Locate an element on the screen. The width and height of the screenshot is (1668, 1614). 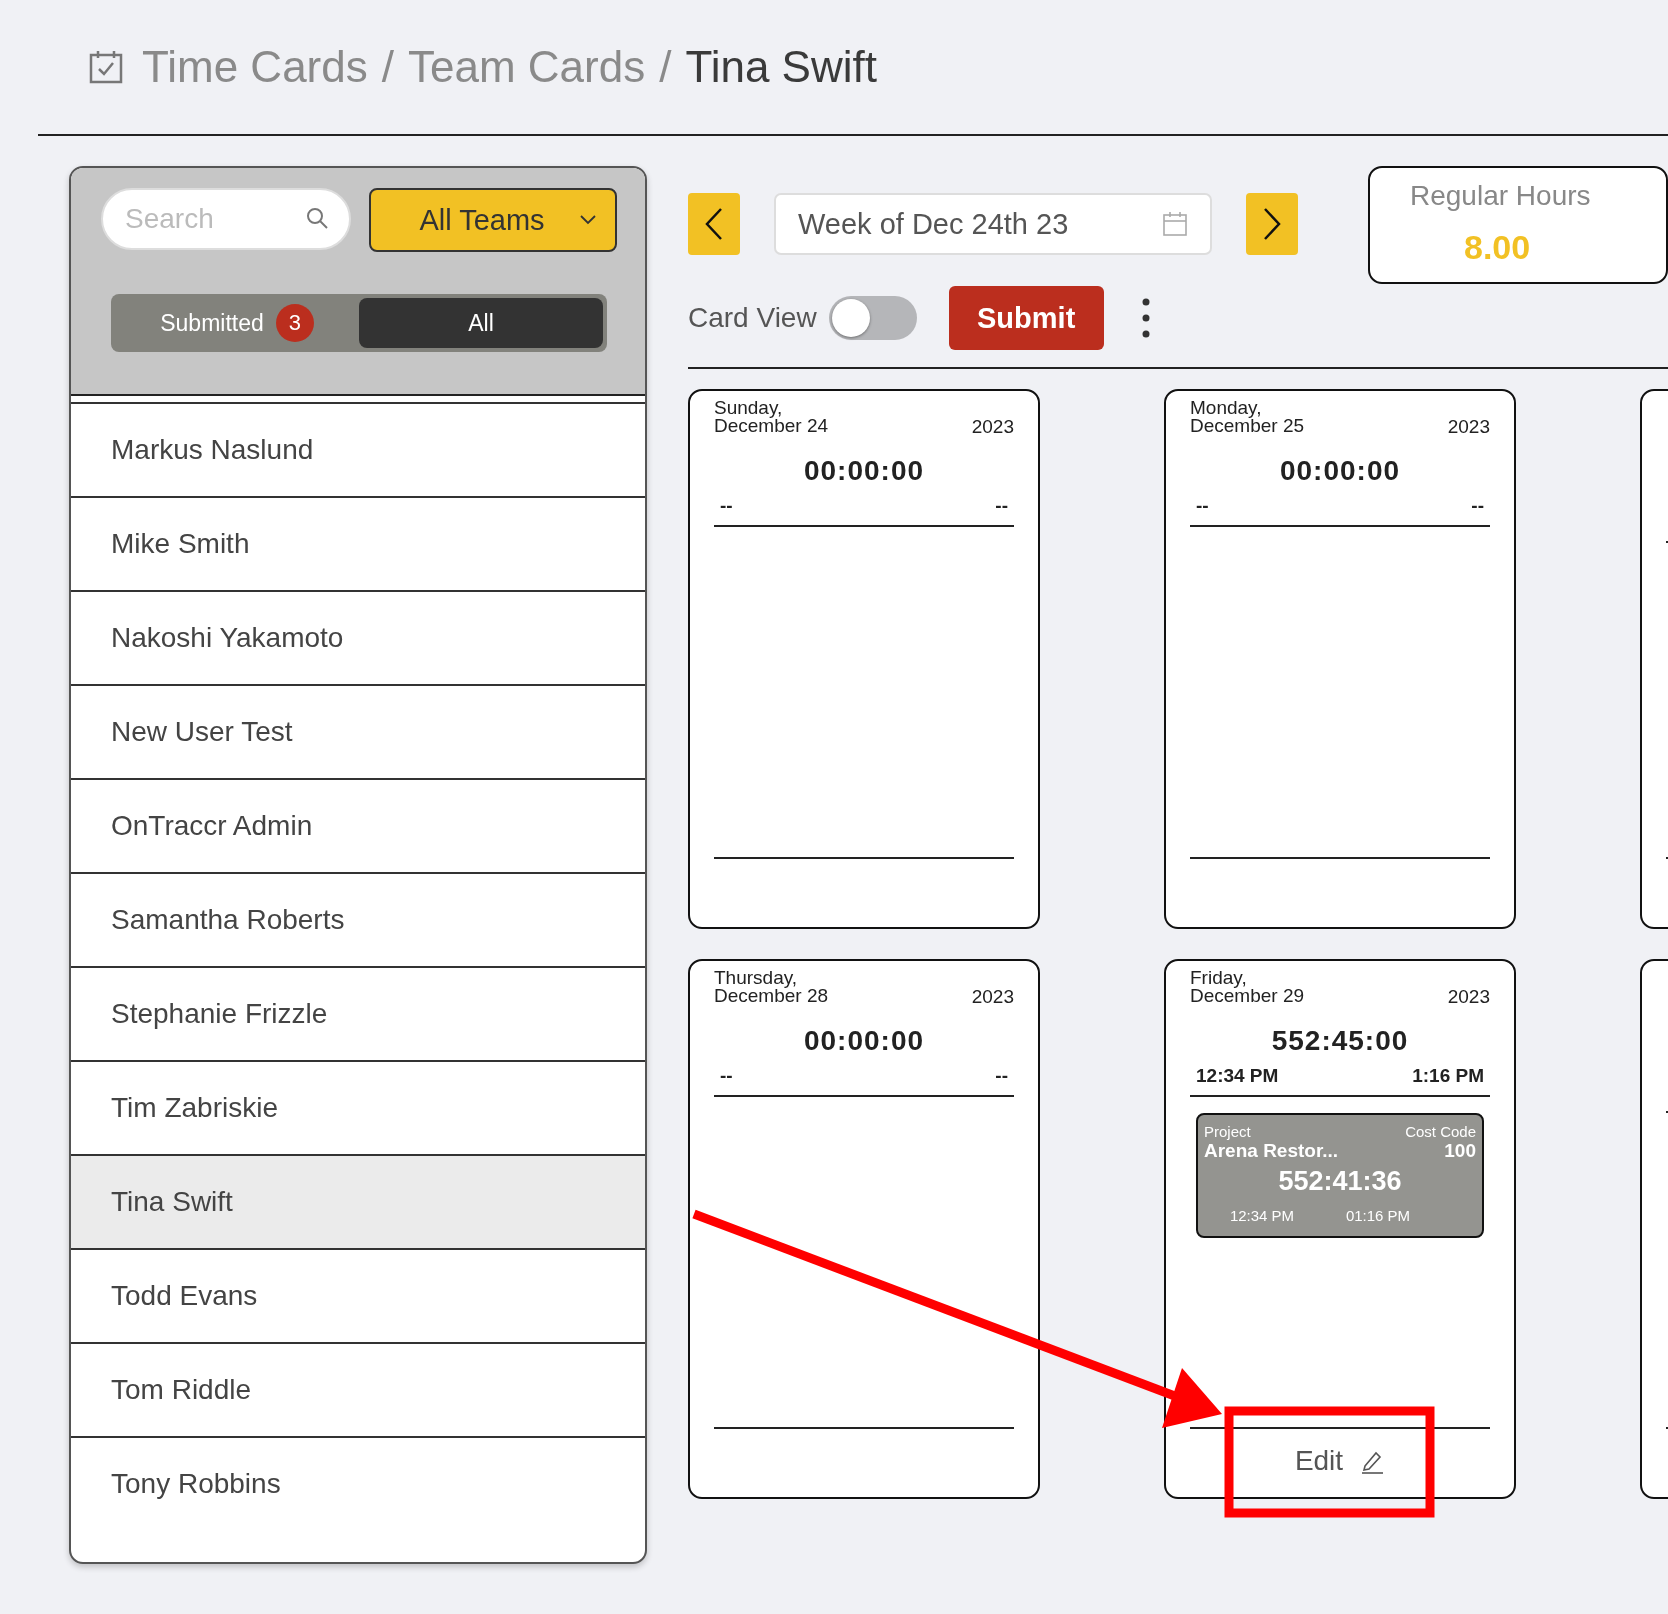
weekday-label: Sunday, is located at coordinates (749, 408).